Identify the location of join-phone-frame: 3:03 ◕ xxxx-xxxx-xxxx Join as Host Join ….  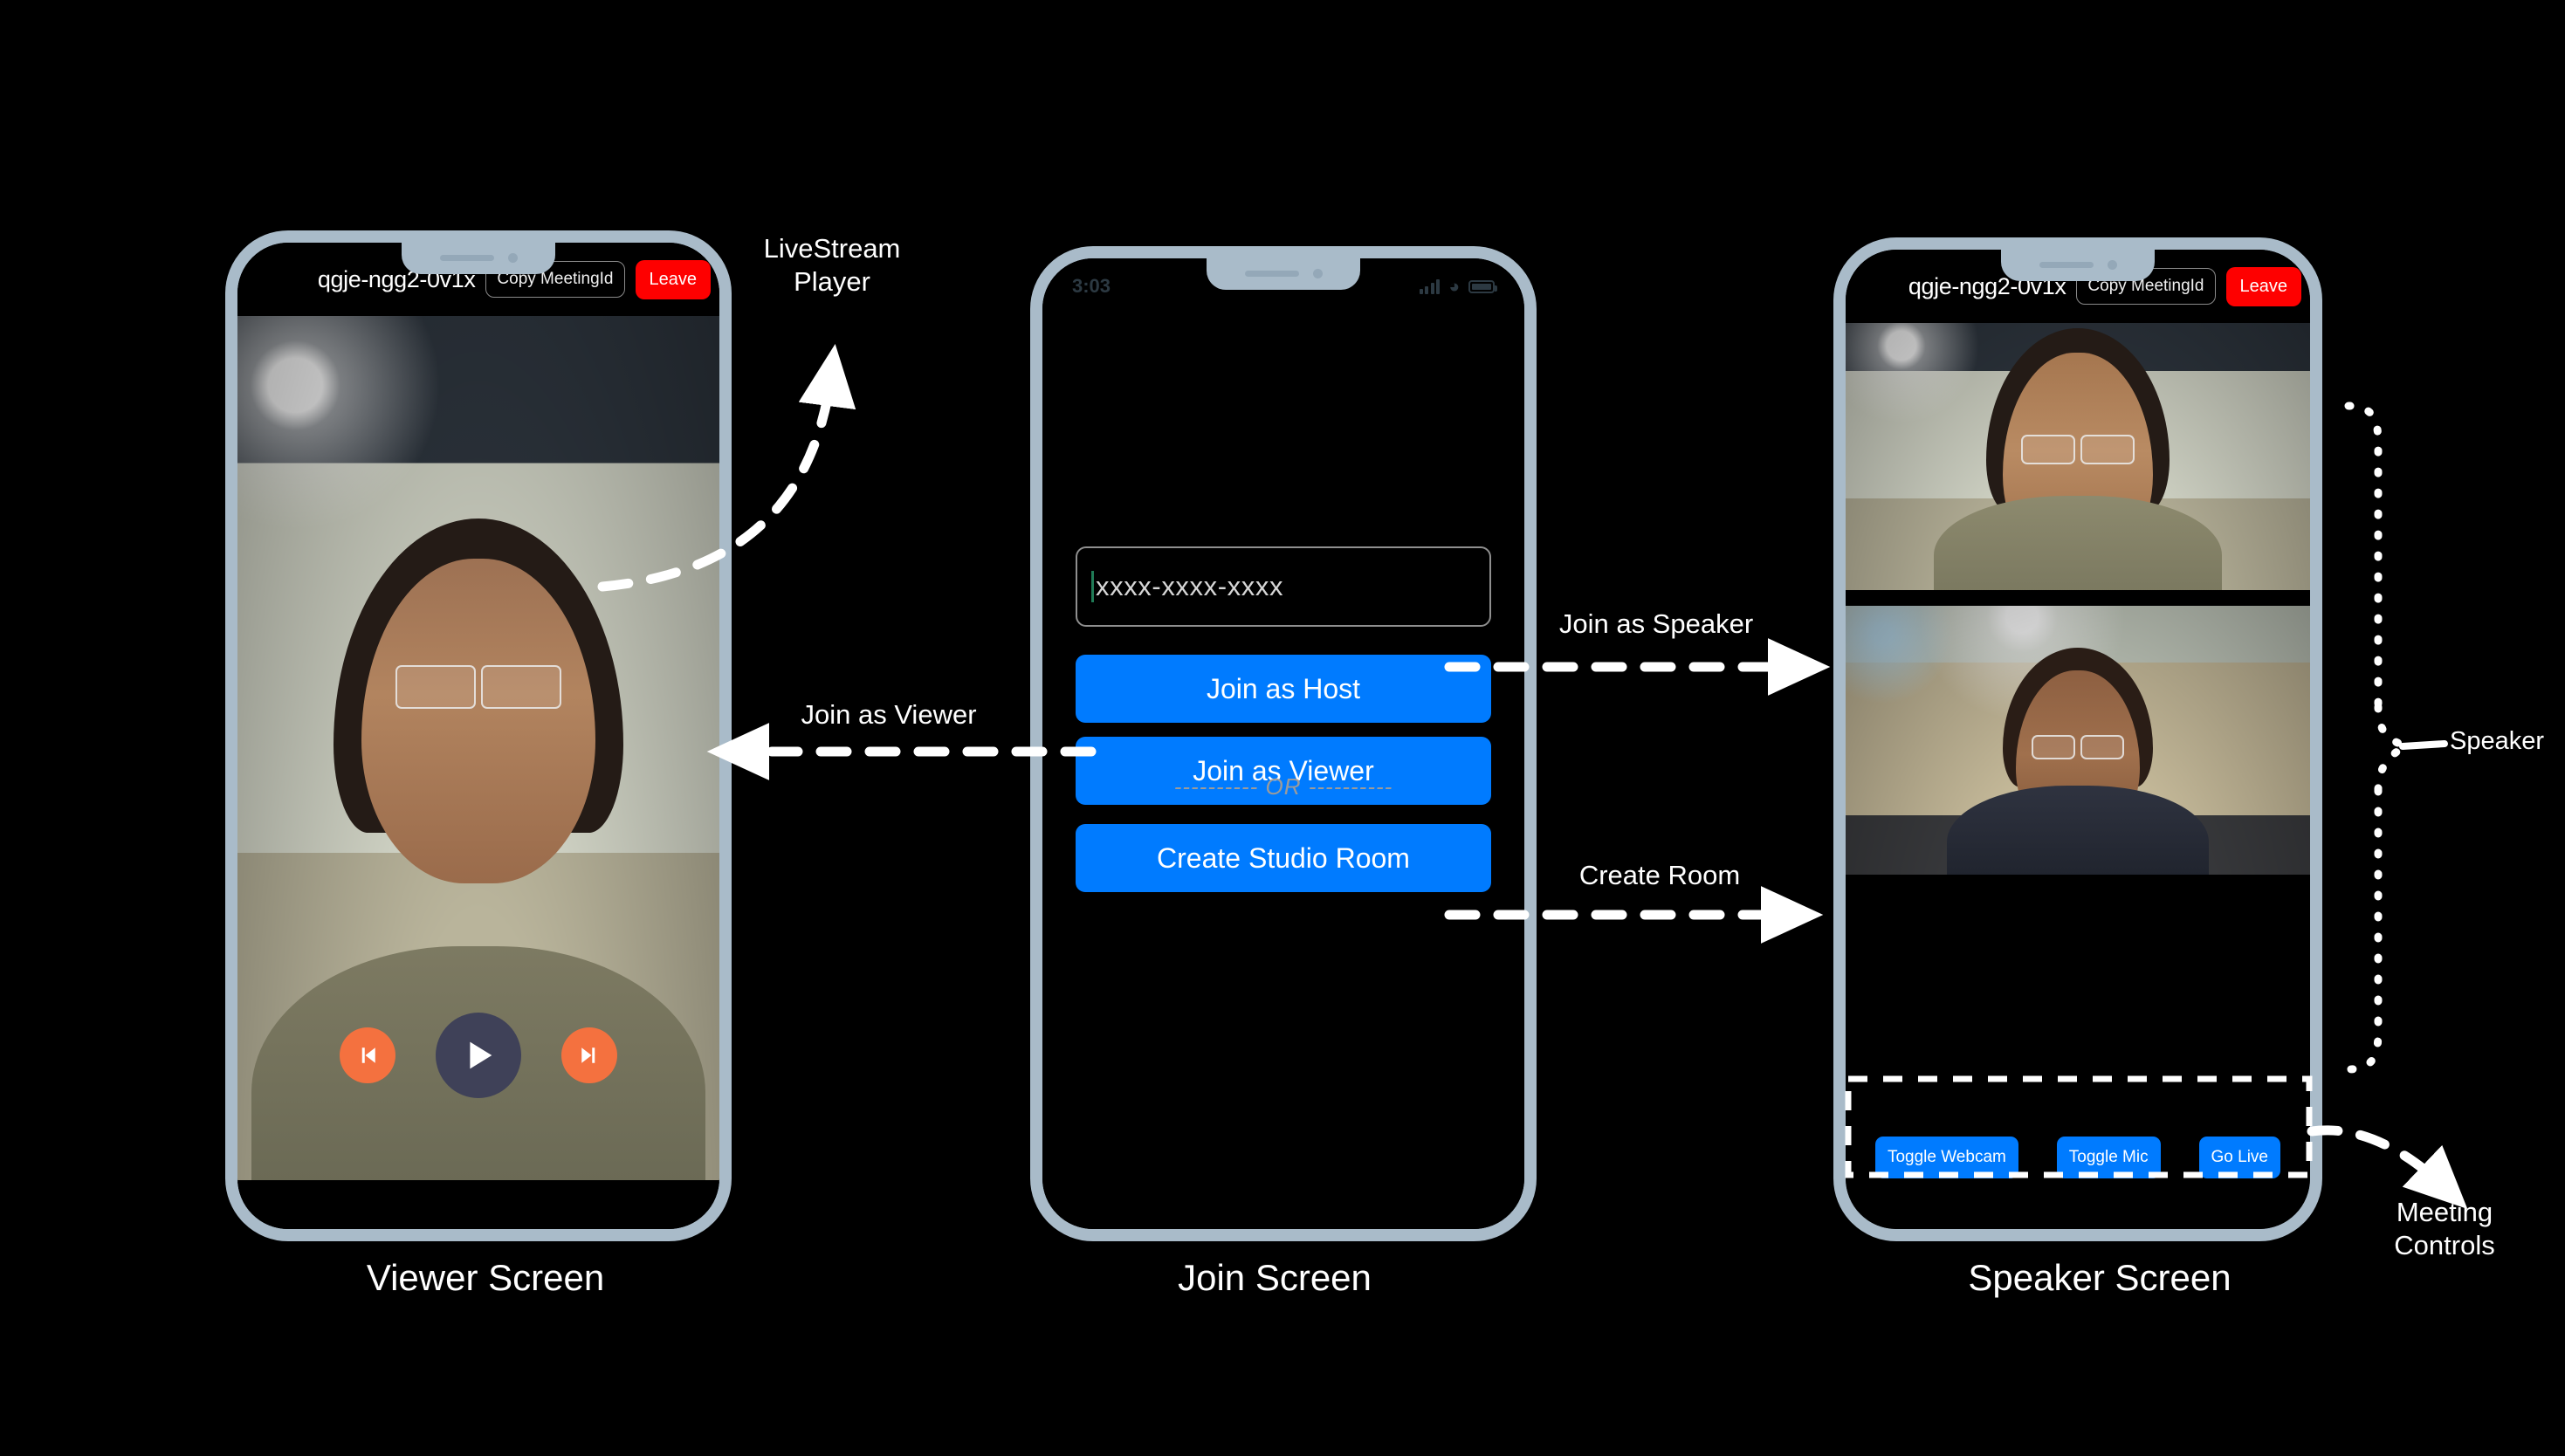
(1283, 743).